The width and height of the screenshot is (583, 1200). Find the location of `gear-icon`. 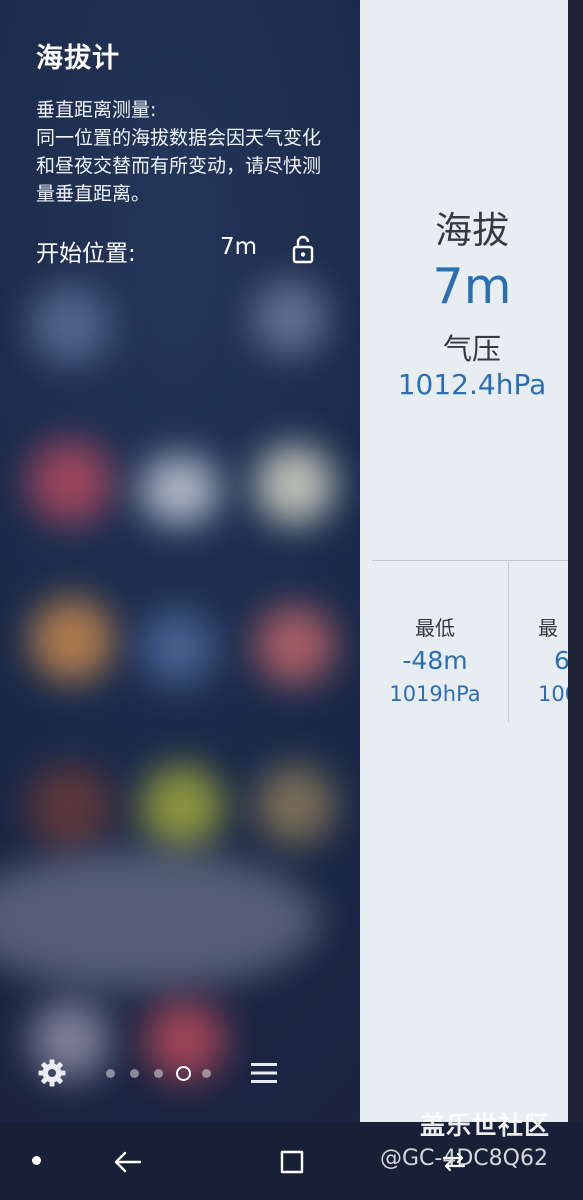

gear-icon is located at coordinates (52, 1073).